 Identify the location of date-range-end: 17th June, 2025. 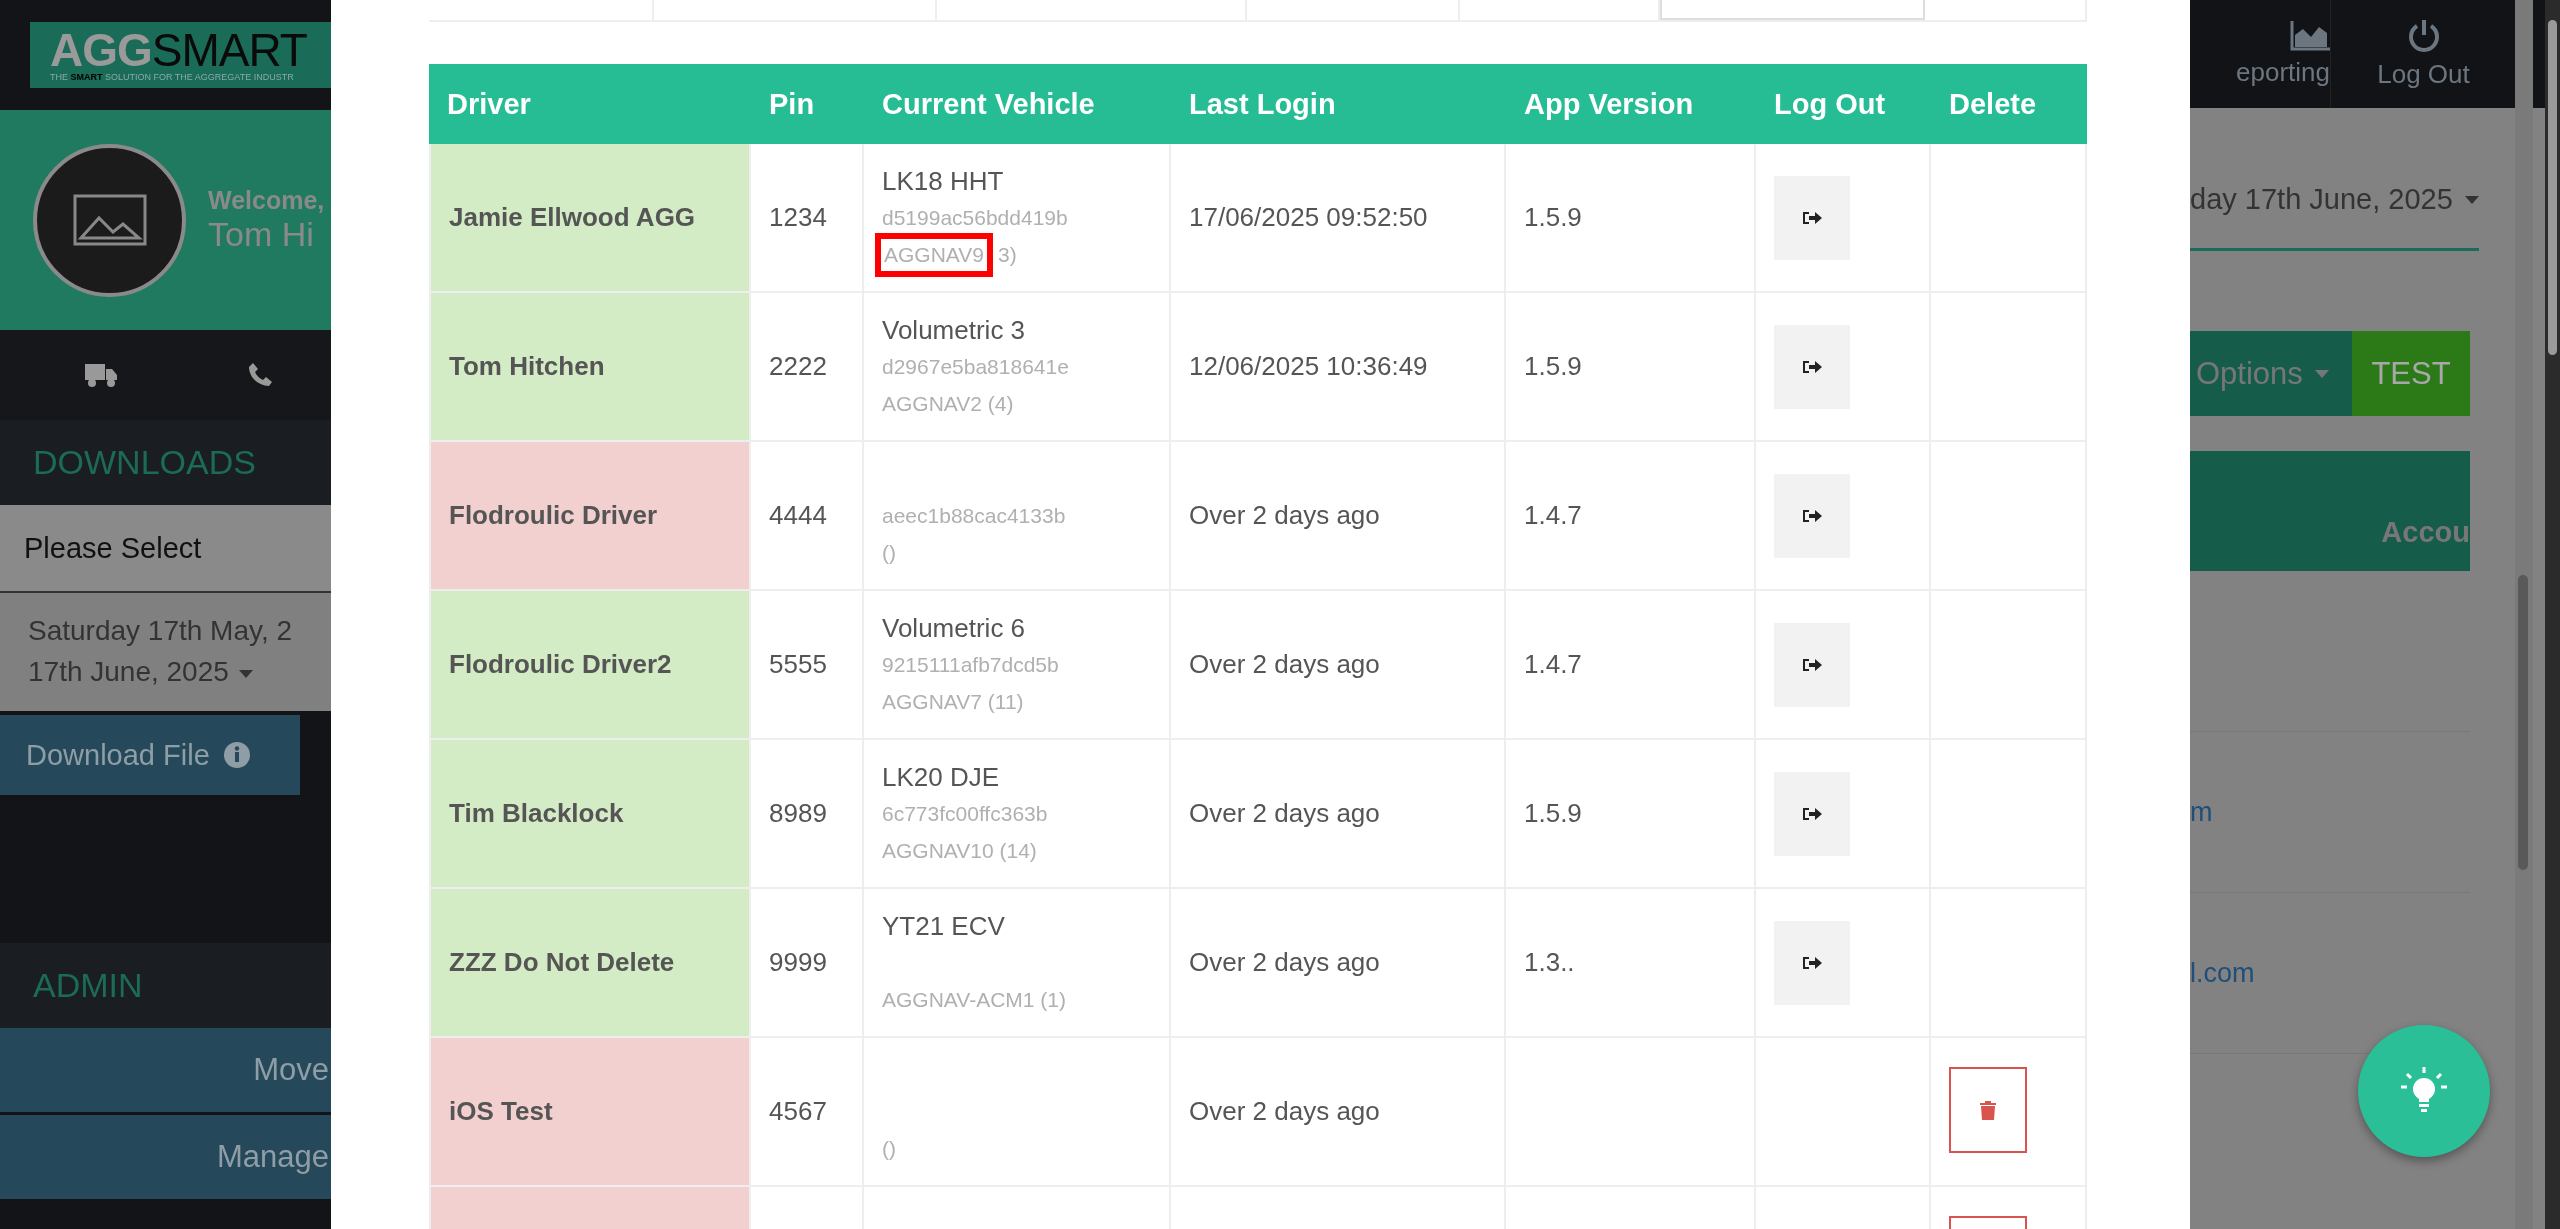
(179, 672).